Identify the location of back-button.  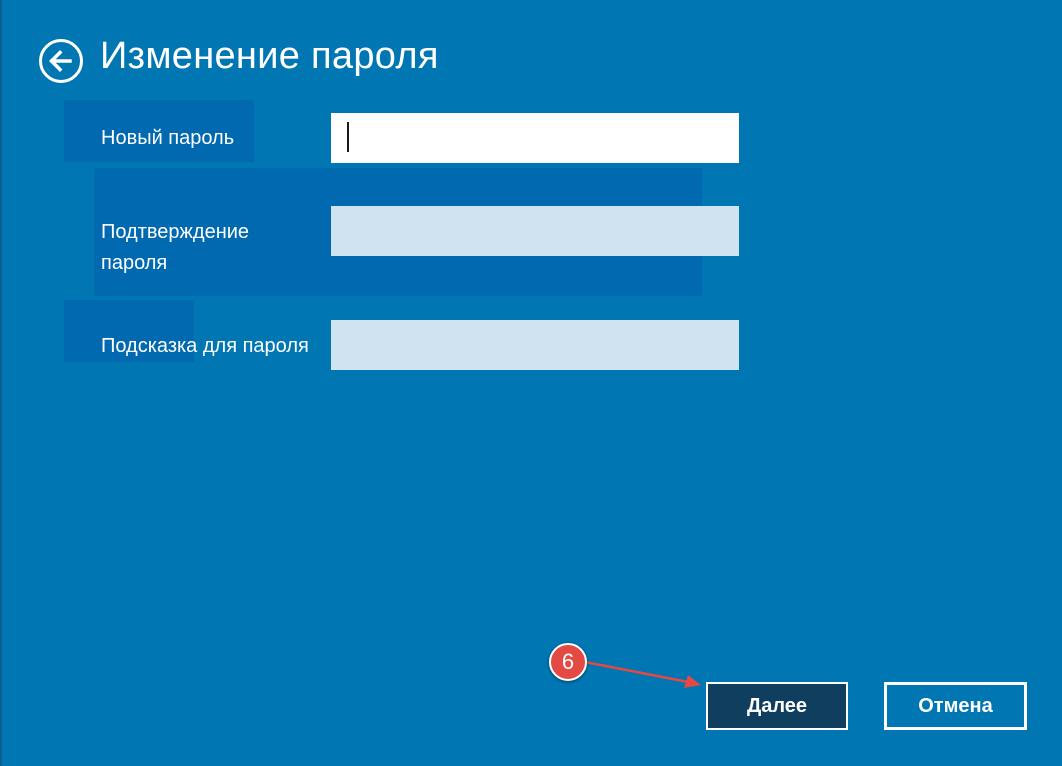
(61, 61).